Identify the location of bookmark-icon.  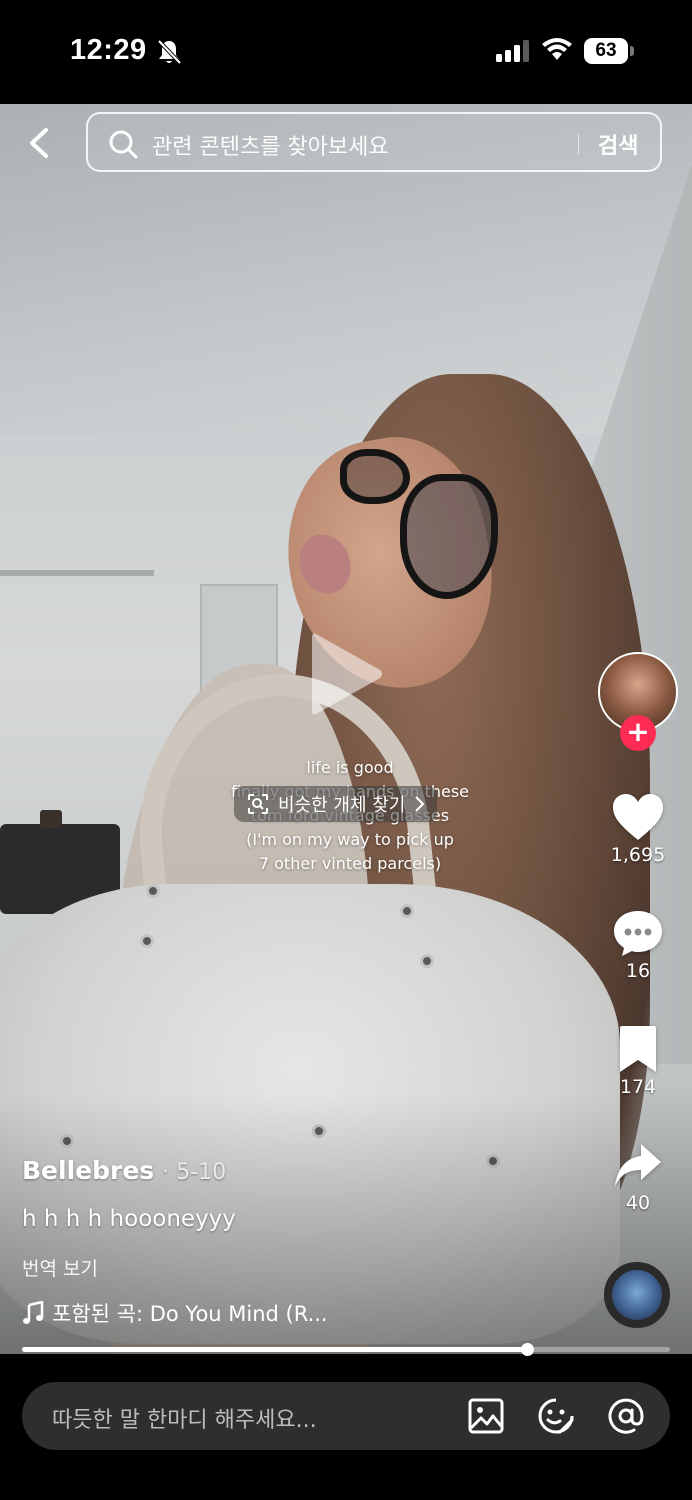
(638, 1049).